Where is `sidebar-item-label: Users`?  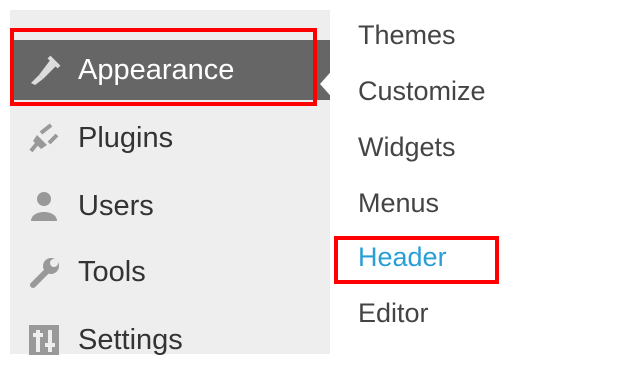
sidebar-item-label: Users is located at coordinates (116, 205).